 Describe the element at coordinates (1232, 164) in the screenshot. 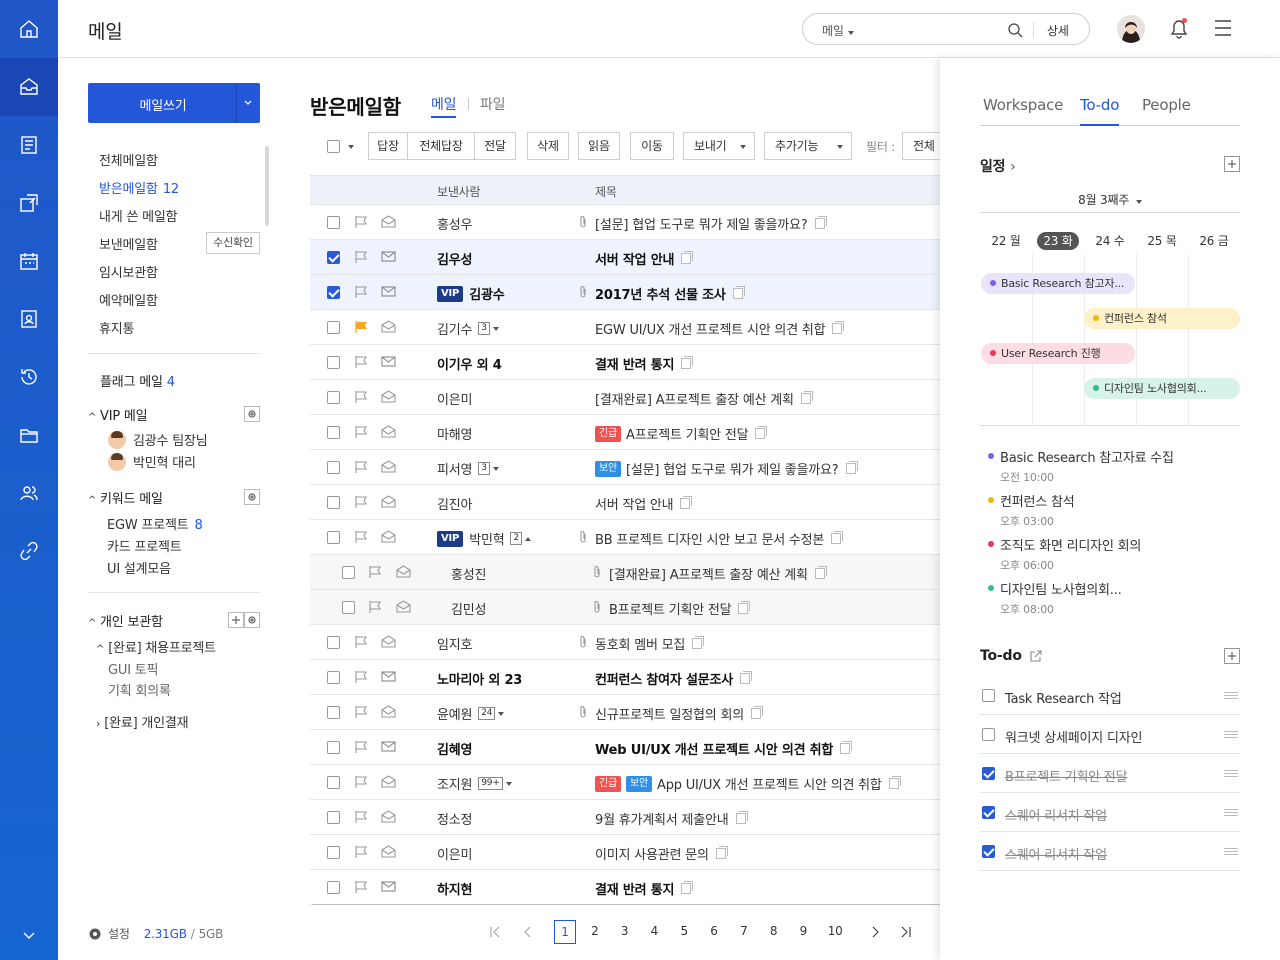

I see `add-schedule-plus-icon` at that location.